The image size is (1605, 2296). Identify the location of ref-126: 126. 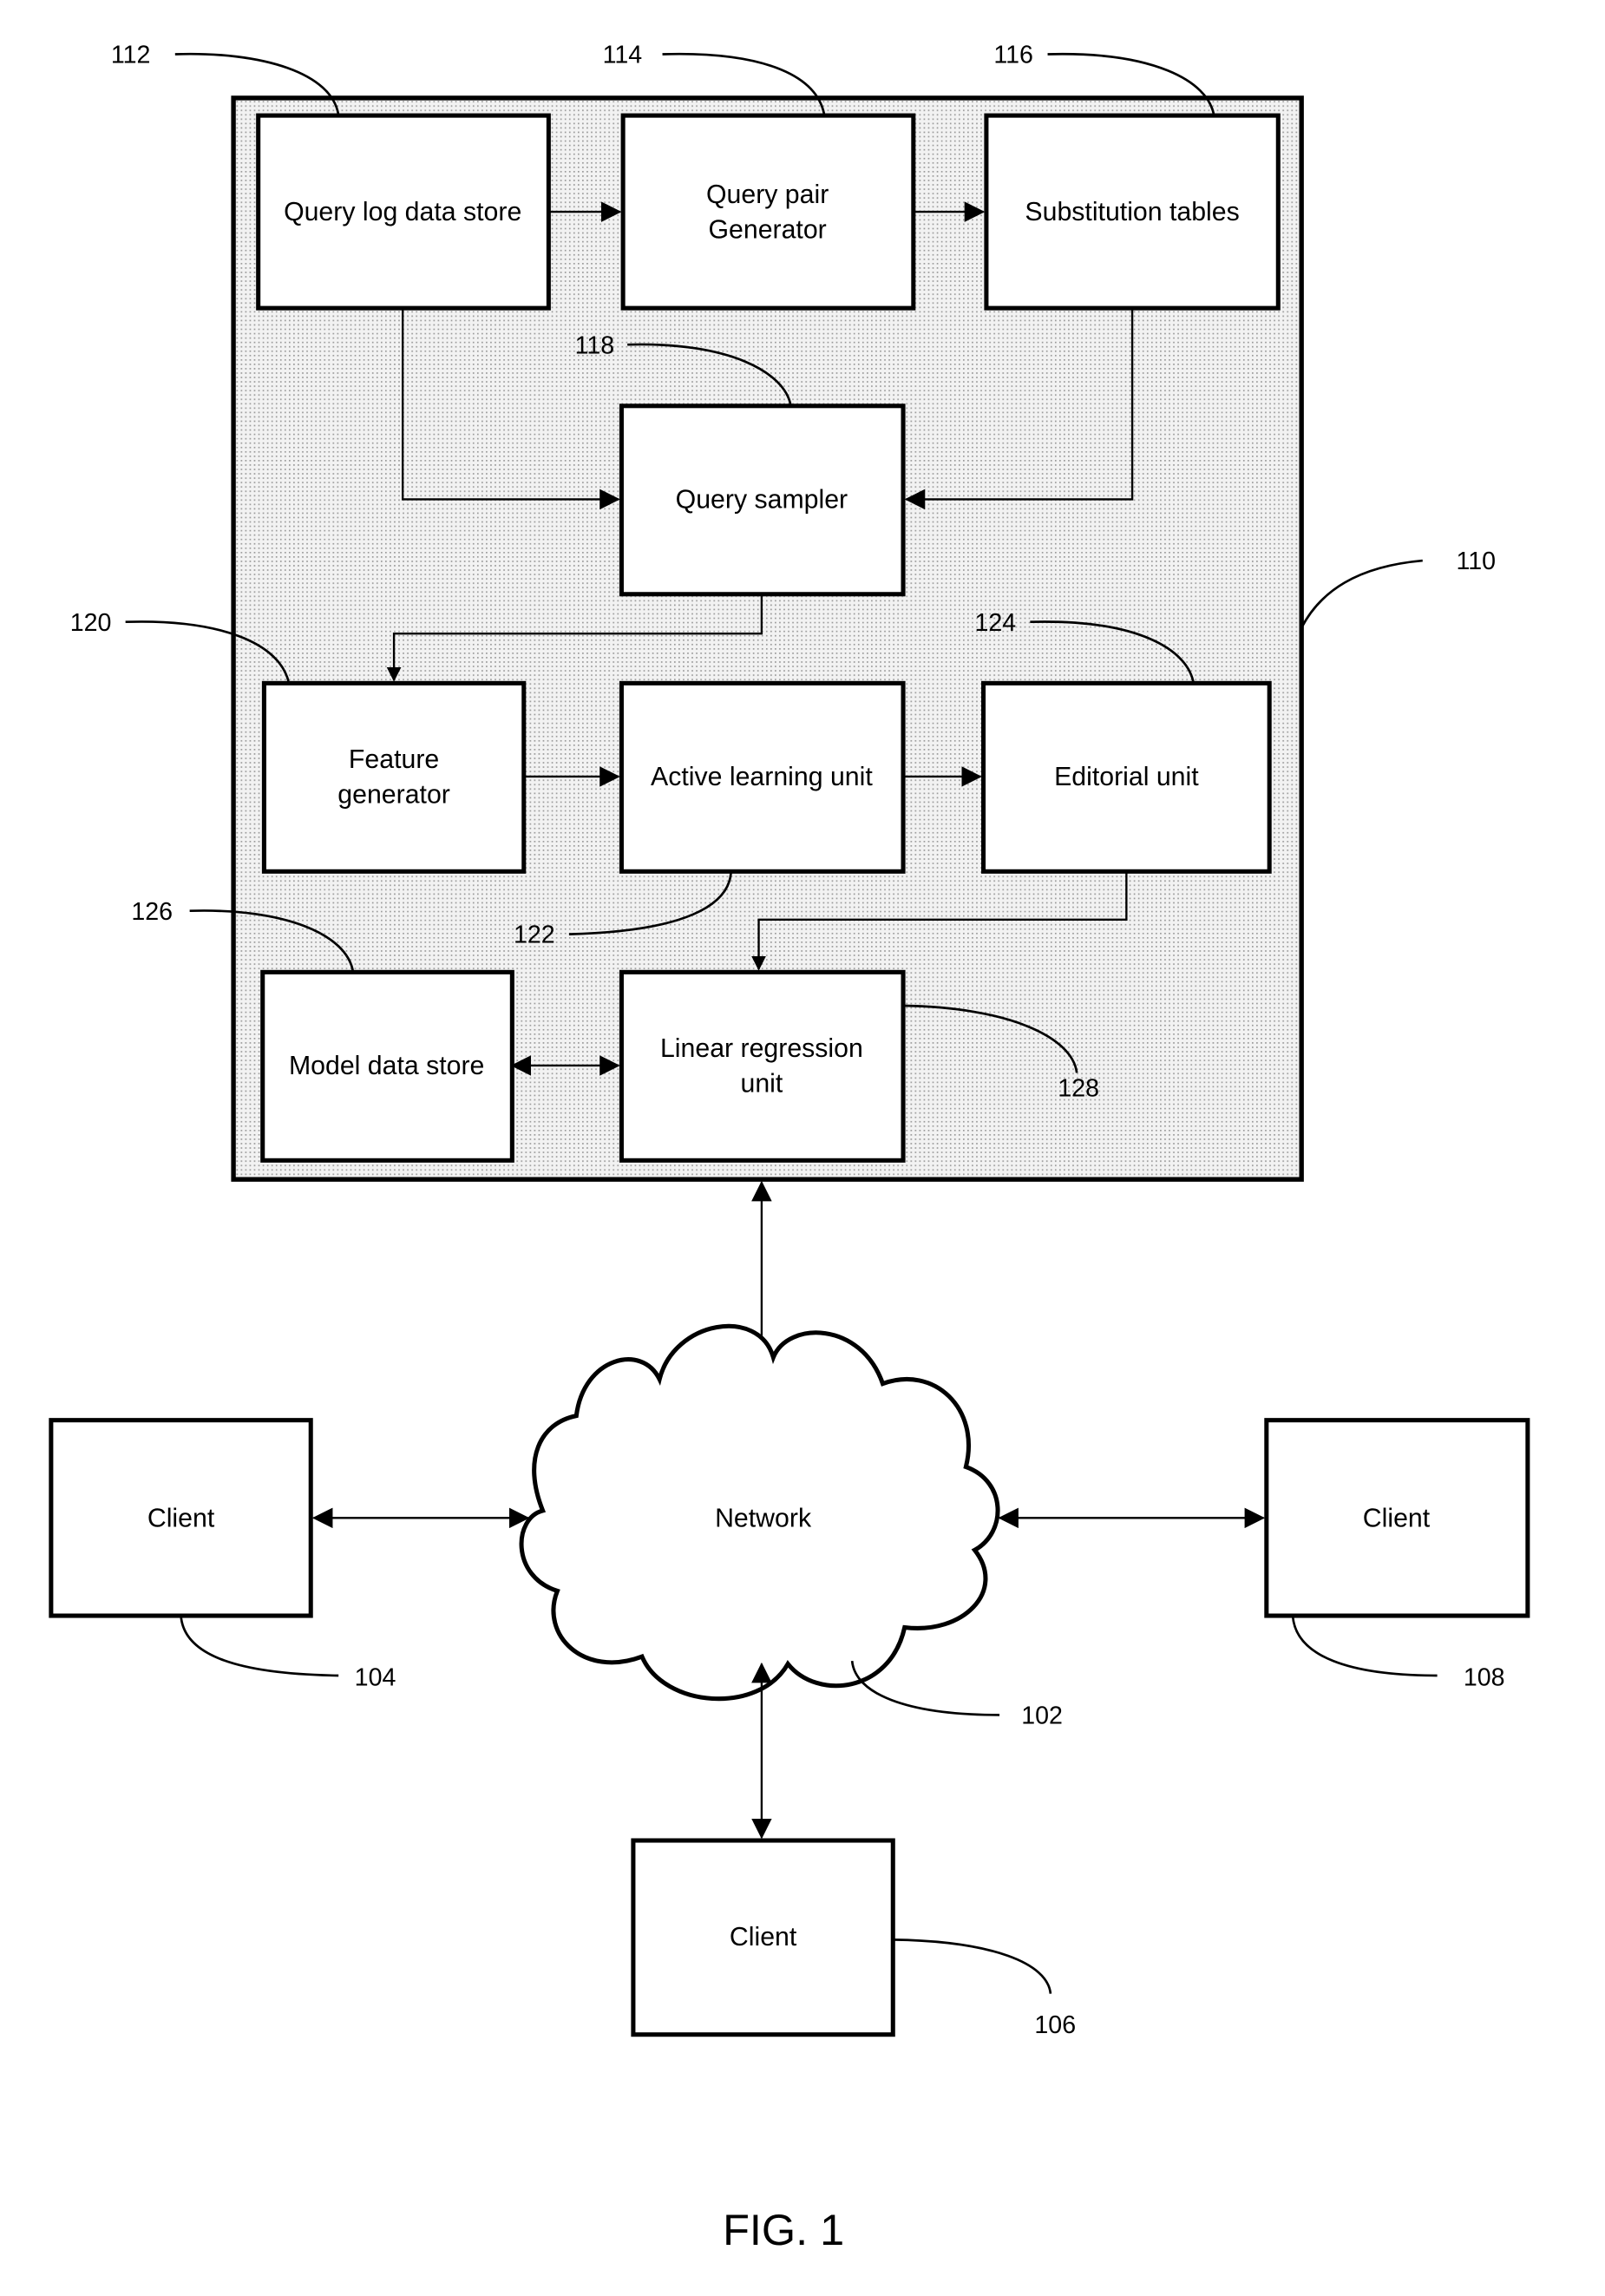
(152, 912).